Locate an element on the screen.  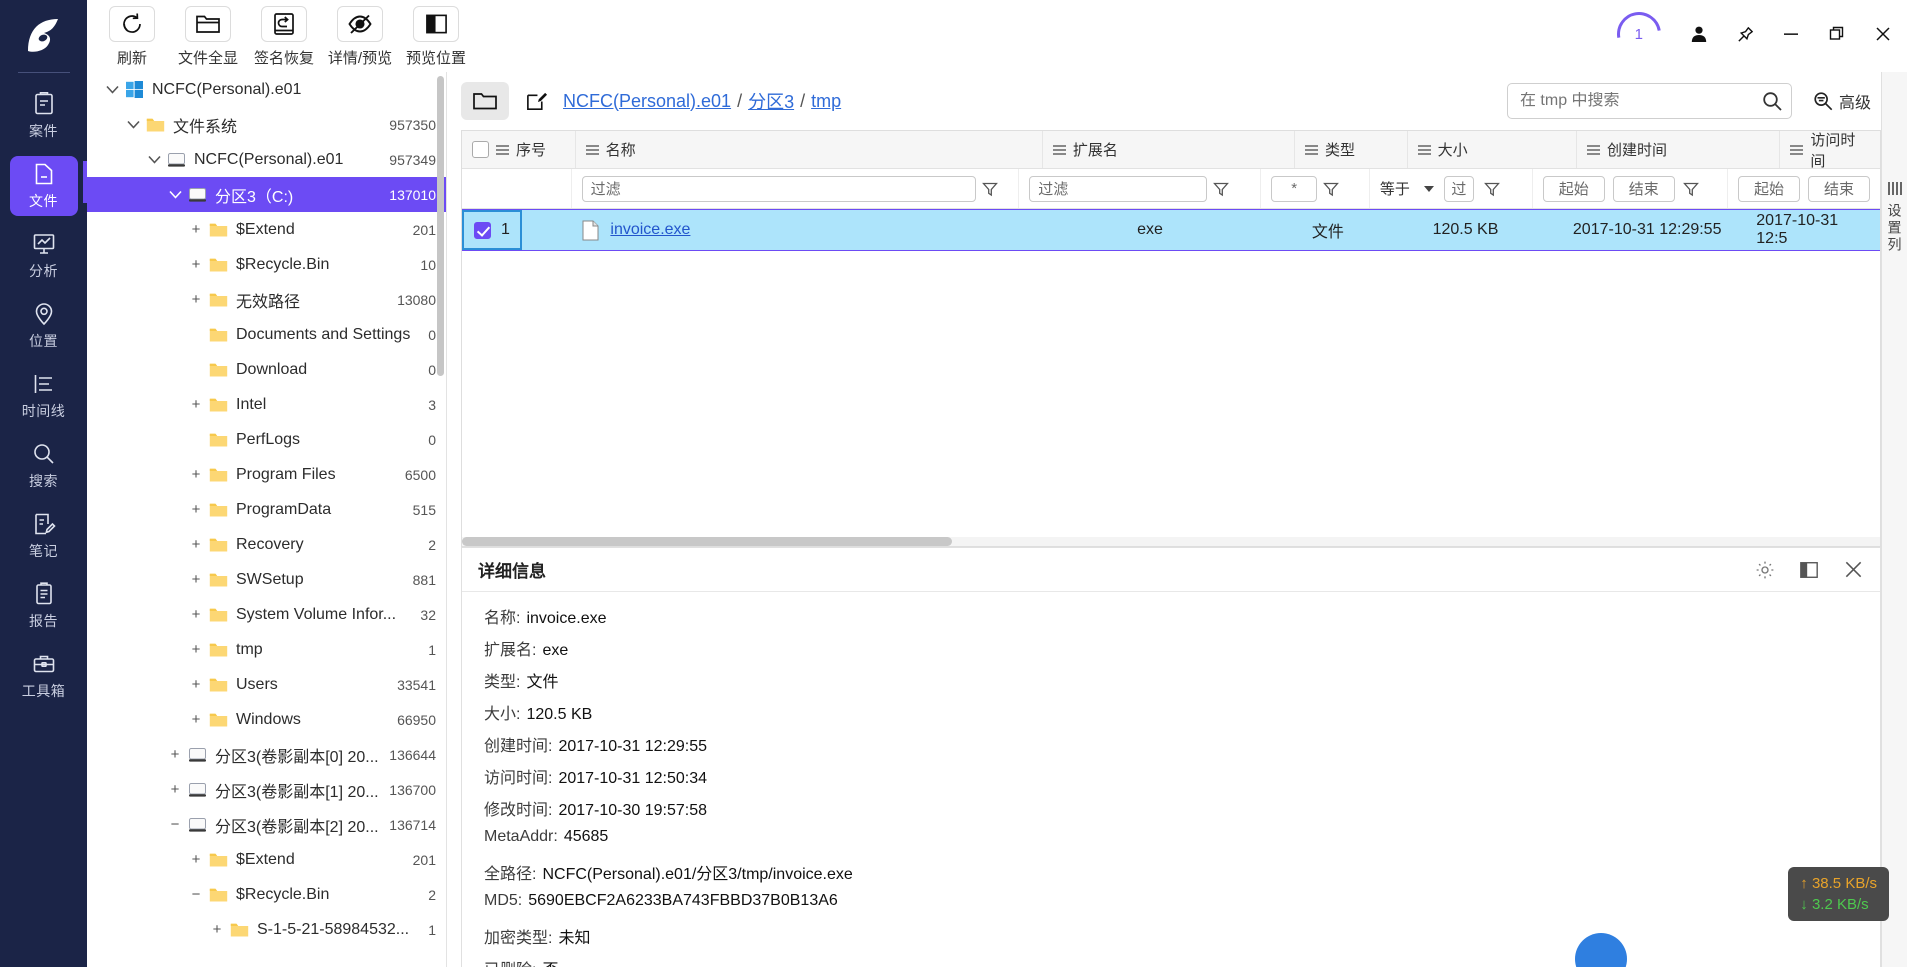
tree-item-1: NCFC(Personal).e01 is located at coordinates (266, 89).